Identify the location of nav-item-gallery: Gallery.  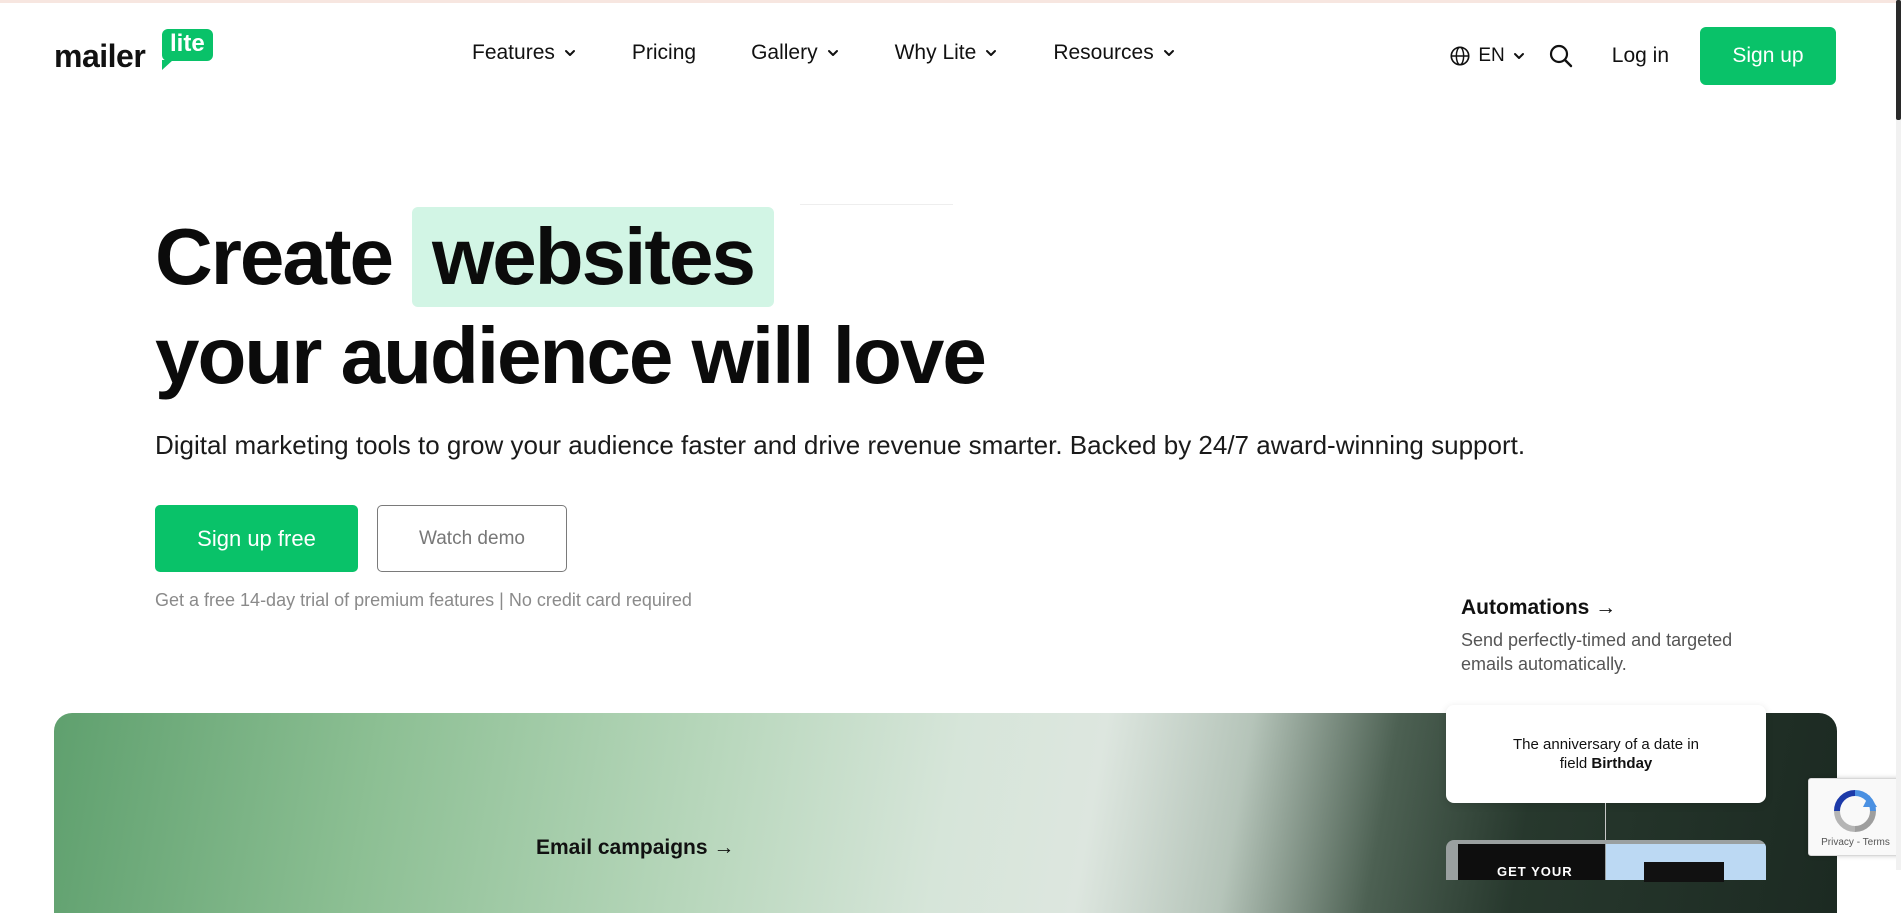
(795, 53).